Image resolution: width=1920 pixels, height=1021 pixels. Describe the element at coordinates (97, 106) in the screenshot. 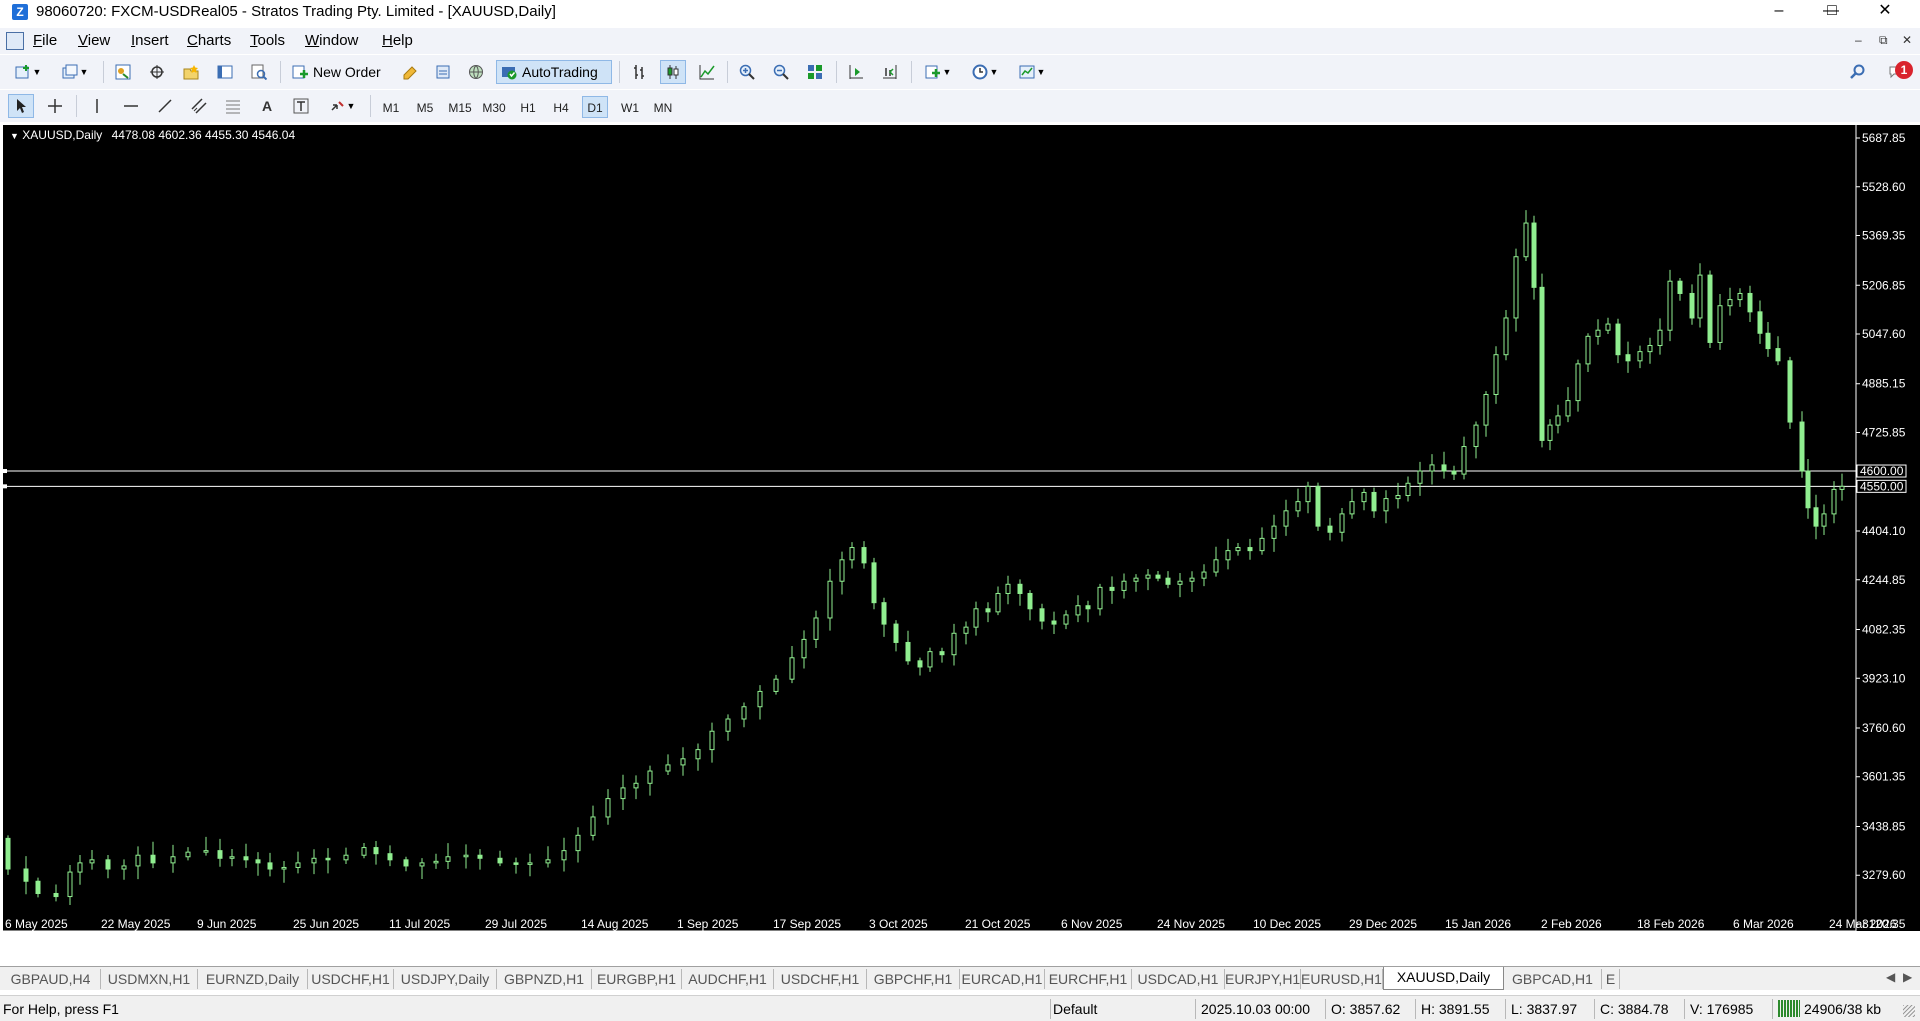

I see `vertical-line-tool-button` at that location.